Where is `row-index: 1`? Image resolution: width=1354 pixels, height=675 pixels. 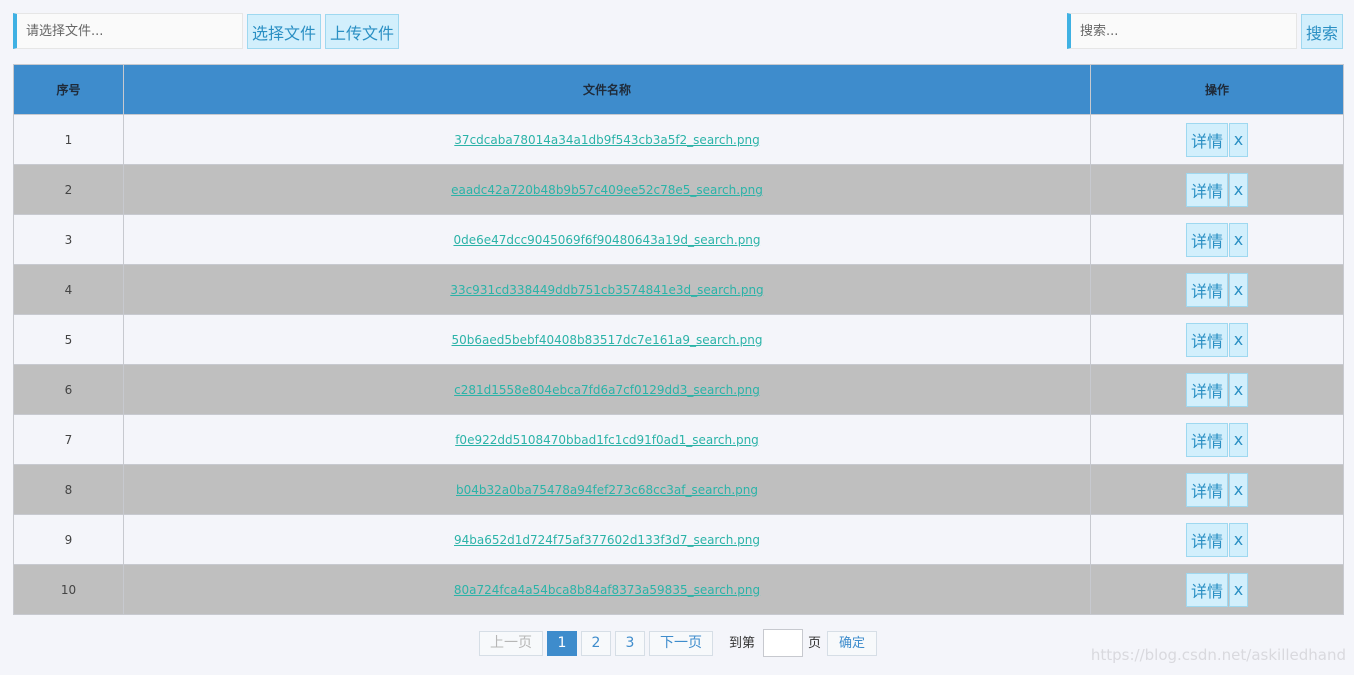
row-index: 1 is located at coordinates (68, 139).